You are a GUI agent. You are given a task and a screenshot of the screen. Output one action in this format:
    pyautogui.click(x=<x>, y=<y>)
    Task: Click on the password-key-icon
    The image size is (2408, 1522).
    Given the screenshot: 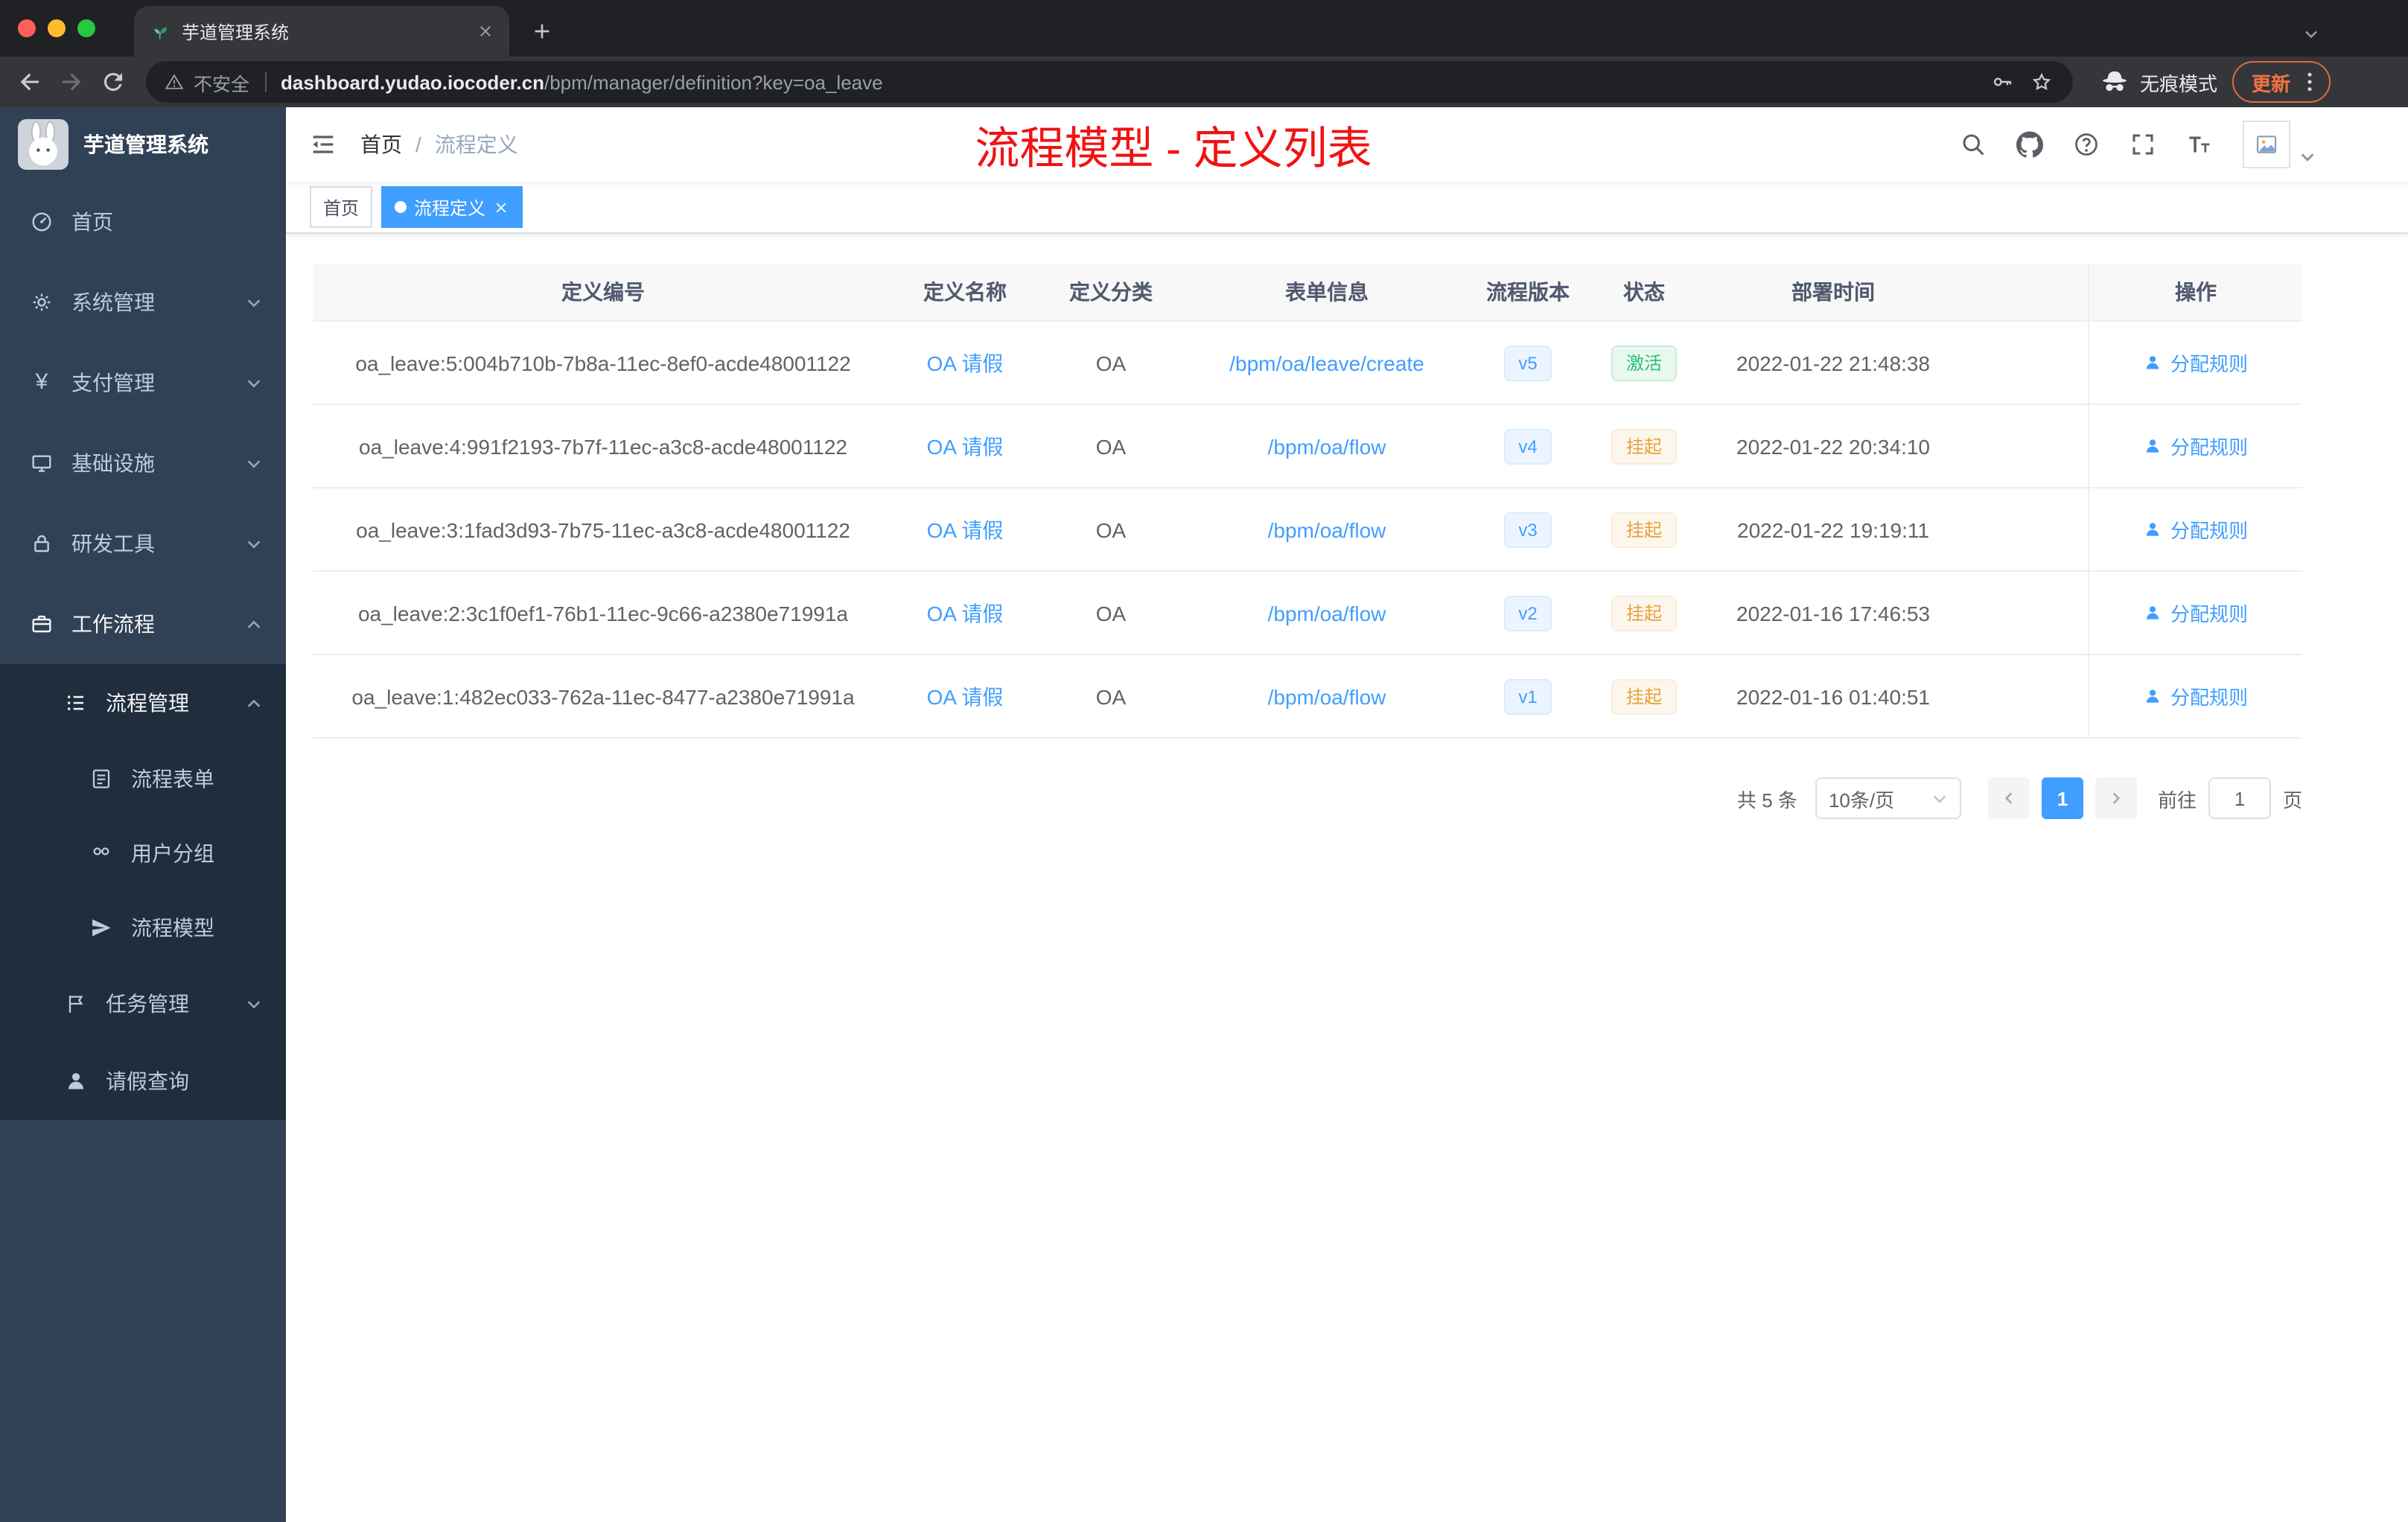 What is the action you would take?
    pyautogui.click(x=2003, y=82)
    